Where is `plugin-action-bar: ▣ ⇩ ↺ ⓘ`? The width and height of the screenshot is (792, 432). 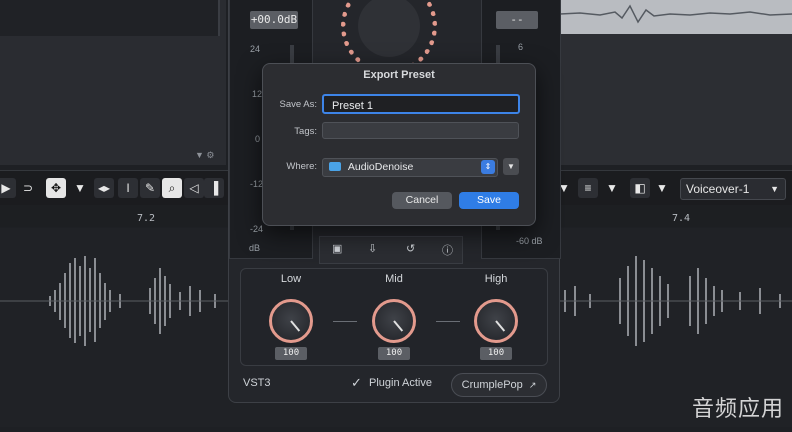
plugin-action-bar: ▣ ⇩ ↺ ⓘ is located at coordinates (391, 250).